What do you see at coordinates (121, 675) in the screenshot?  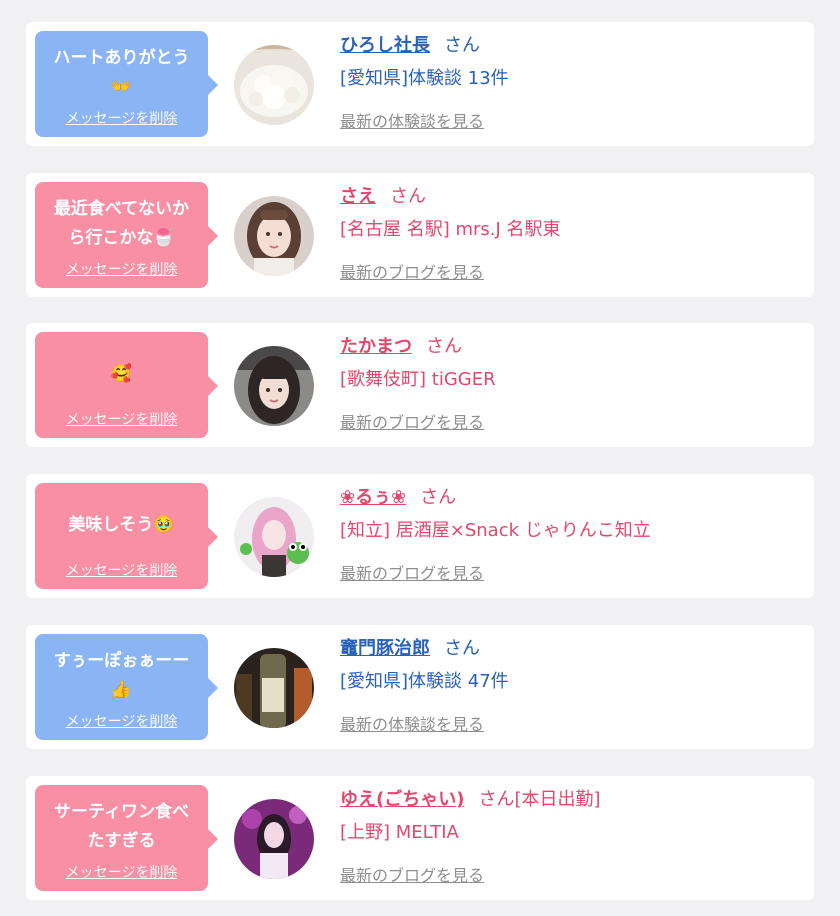 I see `message-text: すぅーぽぉぁーー 👍` at bounding box center [121, 675].